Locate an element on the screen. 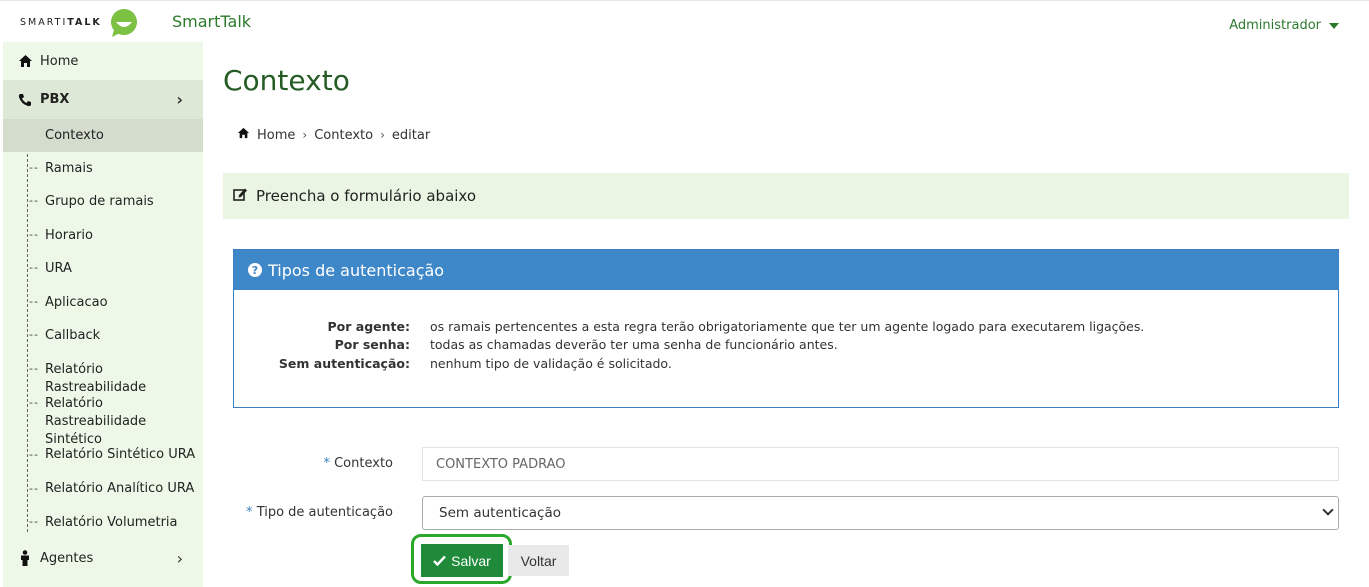 The image size is (1369, 587). sidebar-subitem-ura: -- URA is located at coordinates (103, 270).